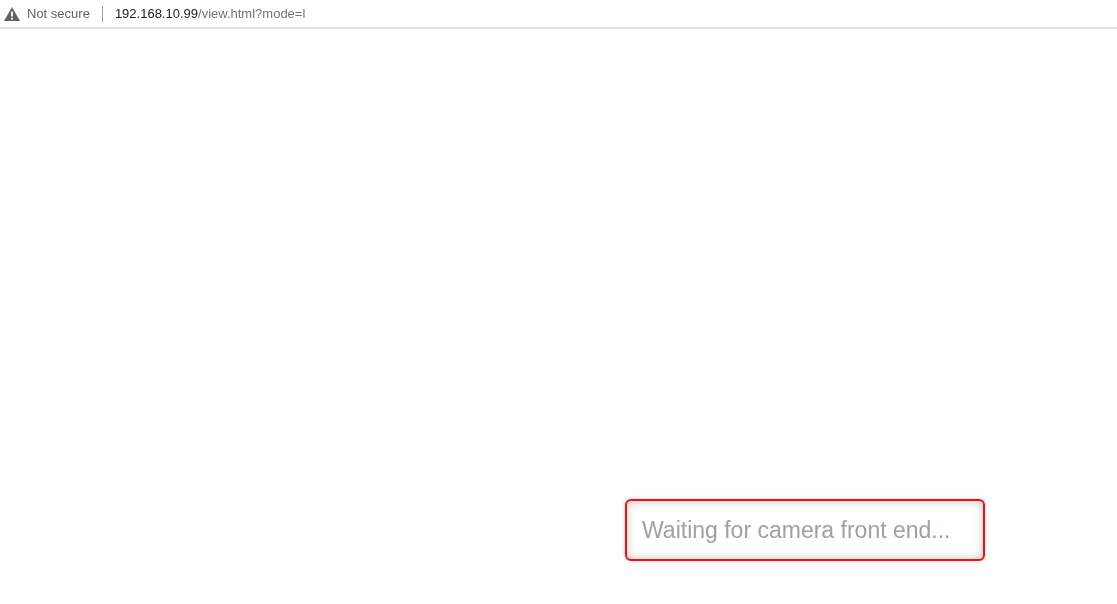 The image size is (1117, 604). What do you see at coordinates (58, 13) in the screenshot?
I see `security-label: Not secure` at bounding box center [58, 13].